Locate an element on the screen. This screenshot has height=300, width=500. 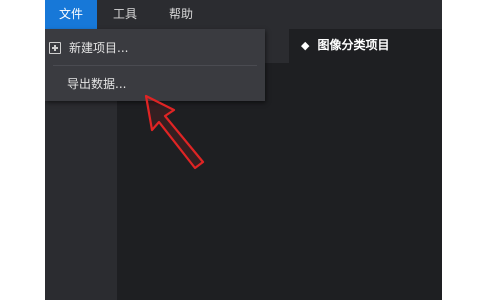
menu-file: 文件 is located at coordinates (71, 14).